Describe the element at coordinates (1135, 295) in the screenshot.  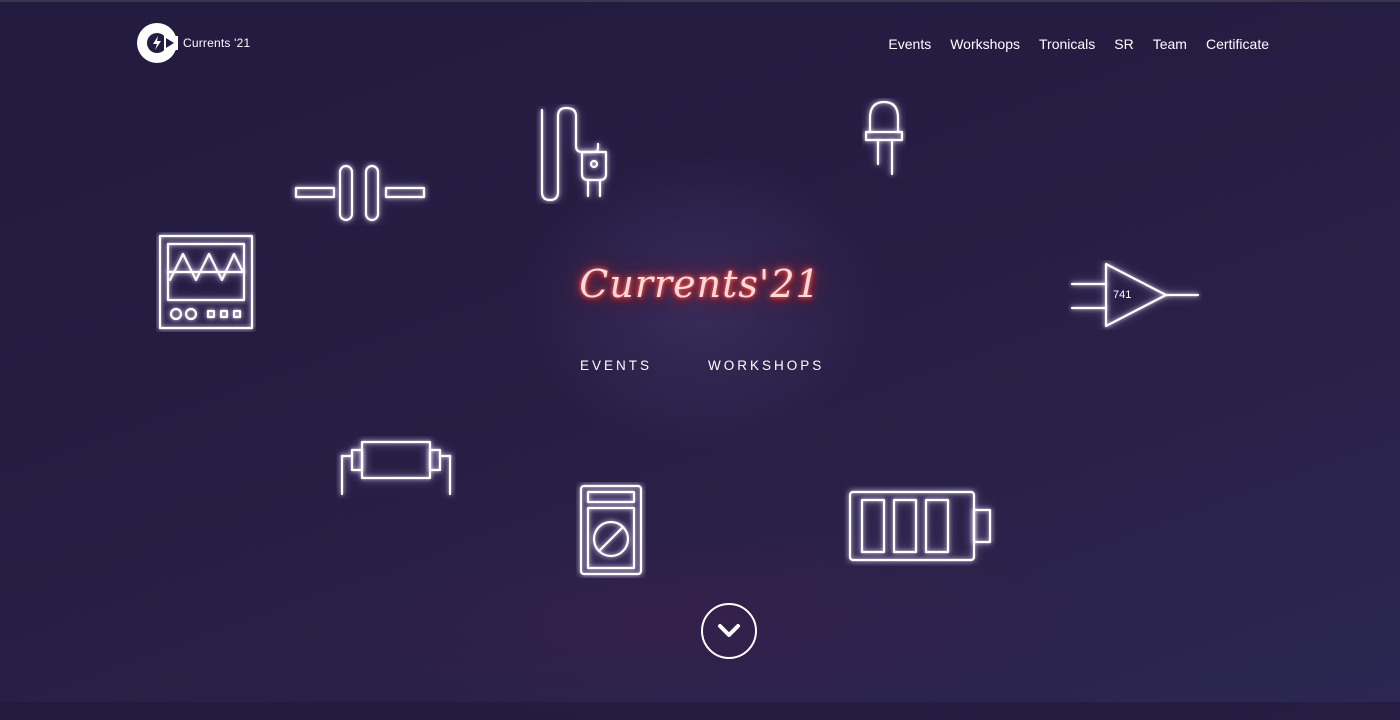
I see `opamp-icon: 741` at that location.